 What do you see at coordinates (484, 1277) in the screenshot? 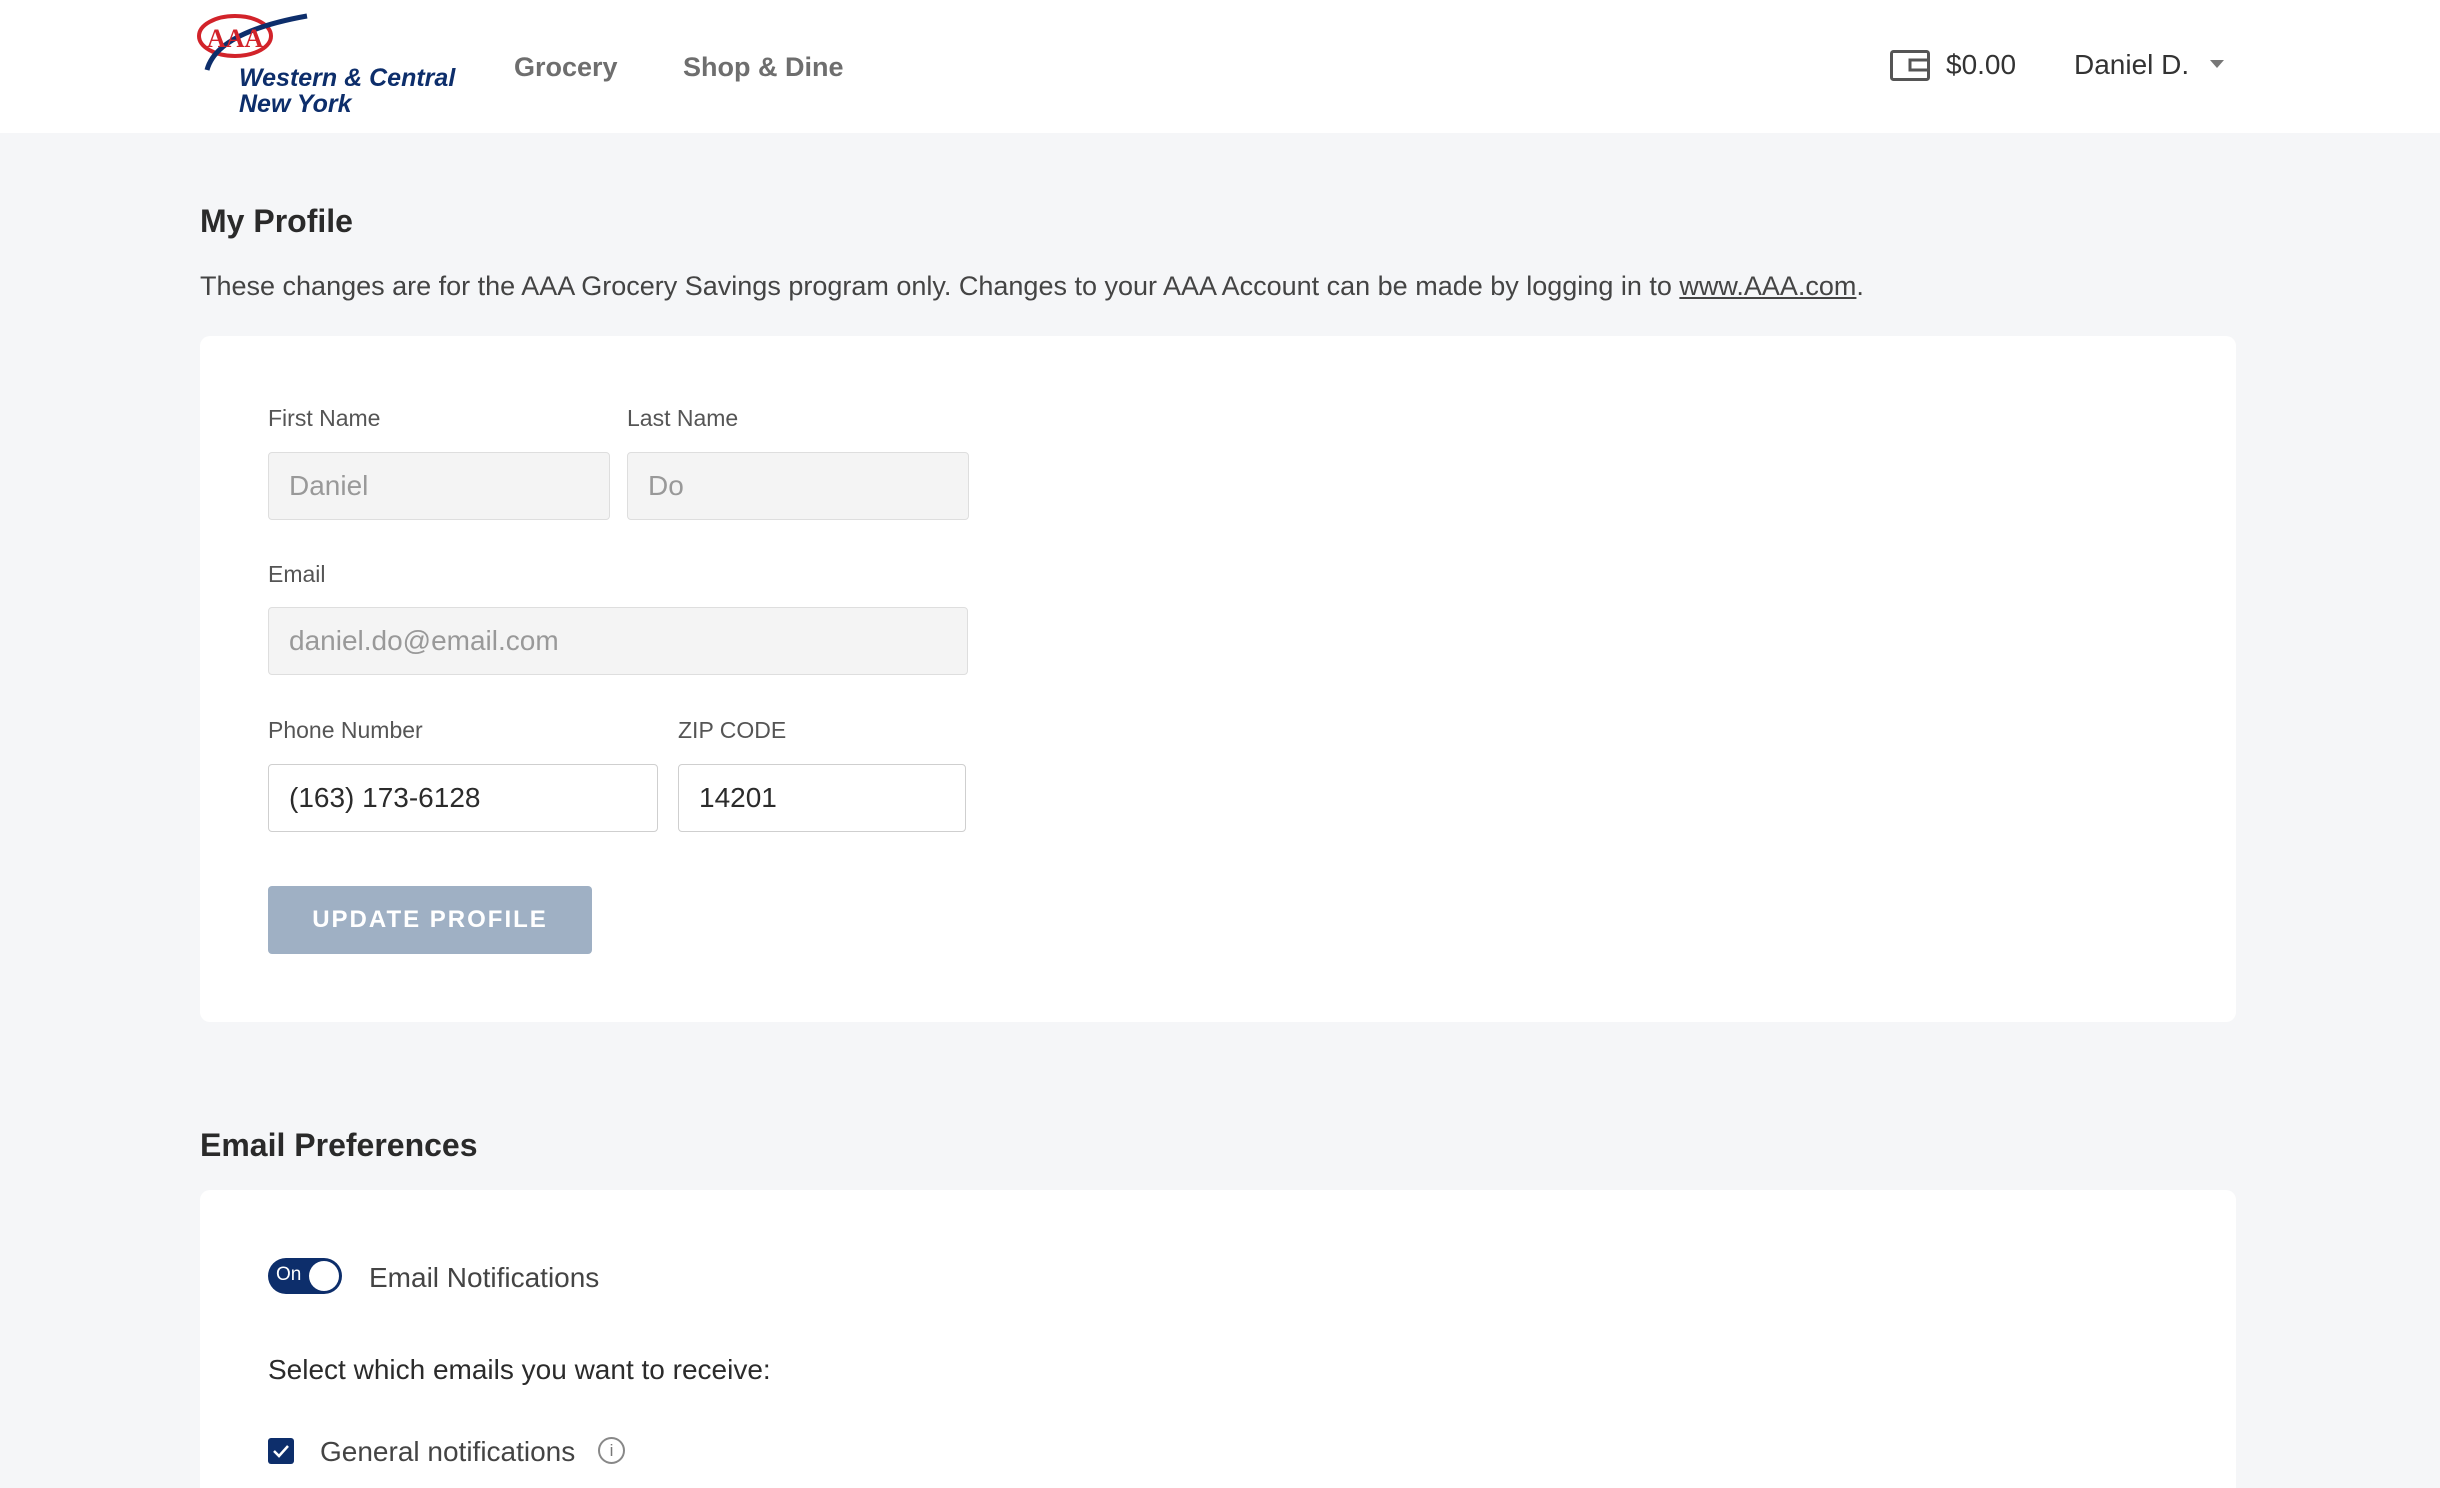
I see `email-notifications-label: Email Notifications` at bounding box center [484, 1277].